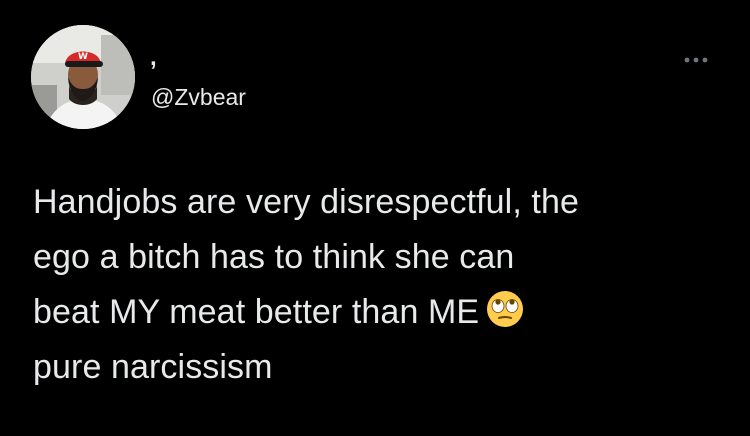 This screenshot has width=750, height=436. What do you see at coordinates (83, 57) in the screenshot?
I see `svg-text: W` at bounding box center [83, 57].